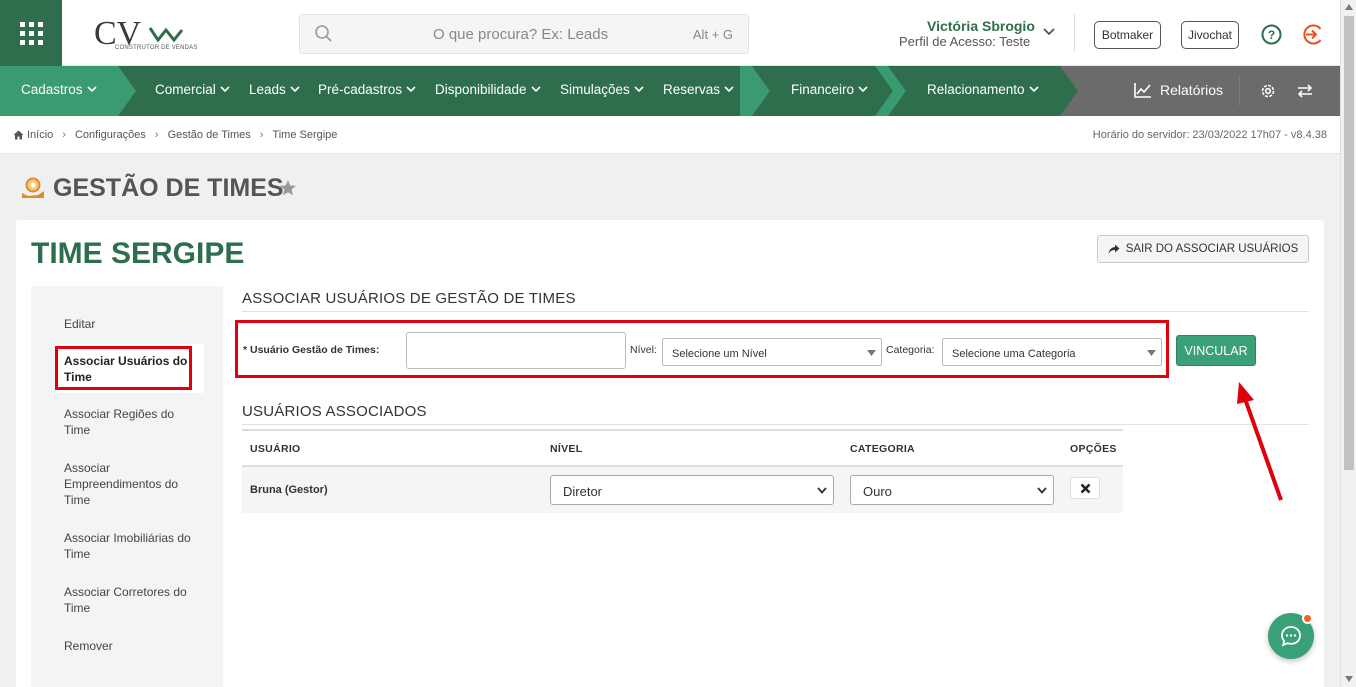 The height and width of the screenshot is (687, 1356). What do you see at coordinates (1307, 618) in the screenshot?
I see `notification-dot` at bounding box center [1307, 618].